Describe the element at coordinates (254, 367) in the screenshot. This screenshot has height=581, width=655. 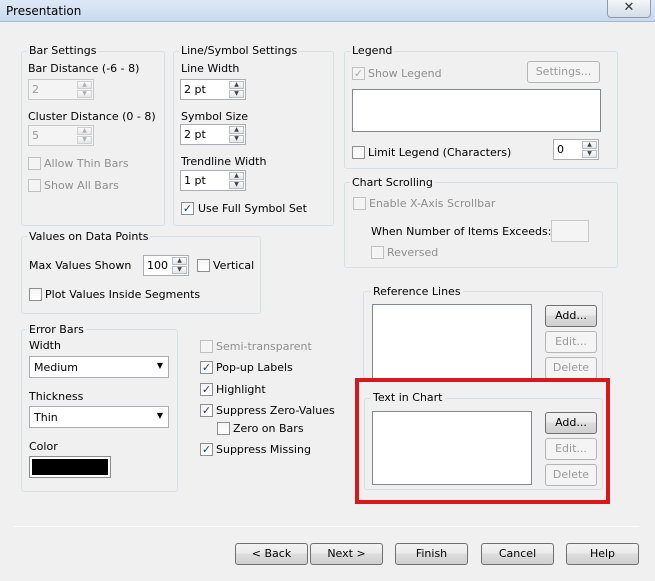
I see `popup-labels-label: Pop-up Labels` at that location.